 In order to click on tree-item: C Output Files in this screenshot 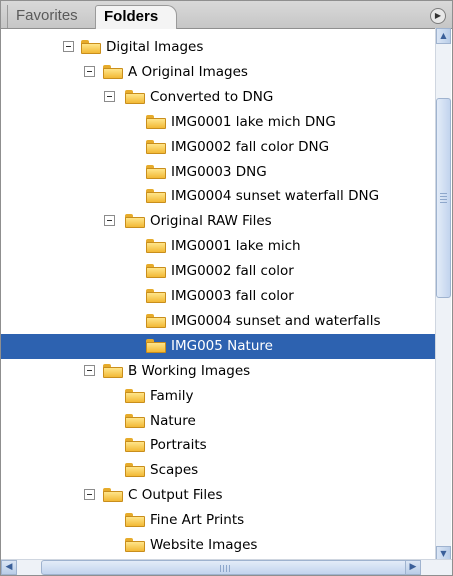, I will do `click(219, 495)`.